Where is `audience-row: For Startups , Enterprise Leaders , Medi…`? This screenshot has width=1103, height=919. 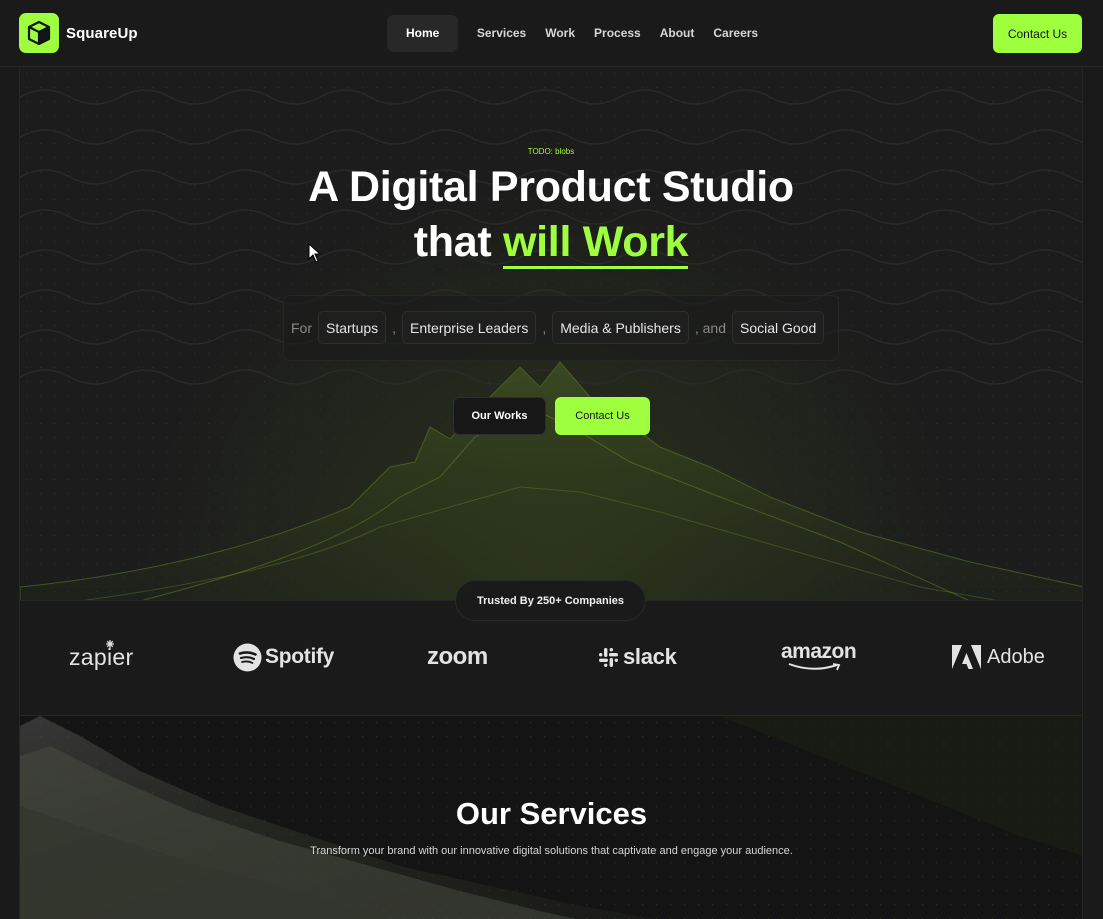
audience-row: For Startups , Enterprise Leaders , Medi… is located at coordinates (558, 327).